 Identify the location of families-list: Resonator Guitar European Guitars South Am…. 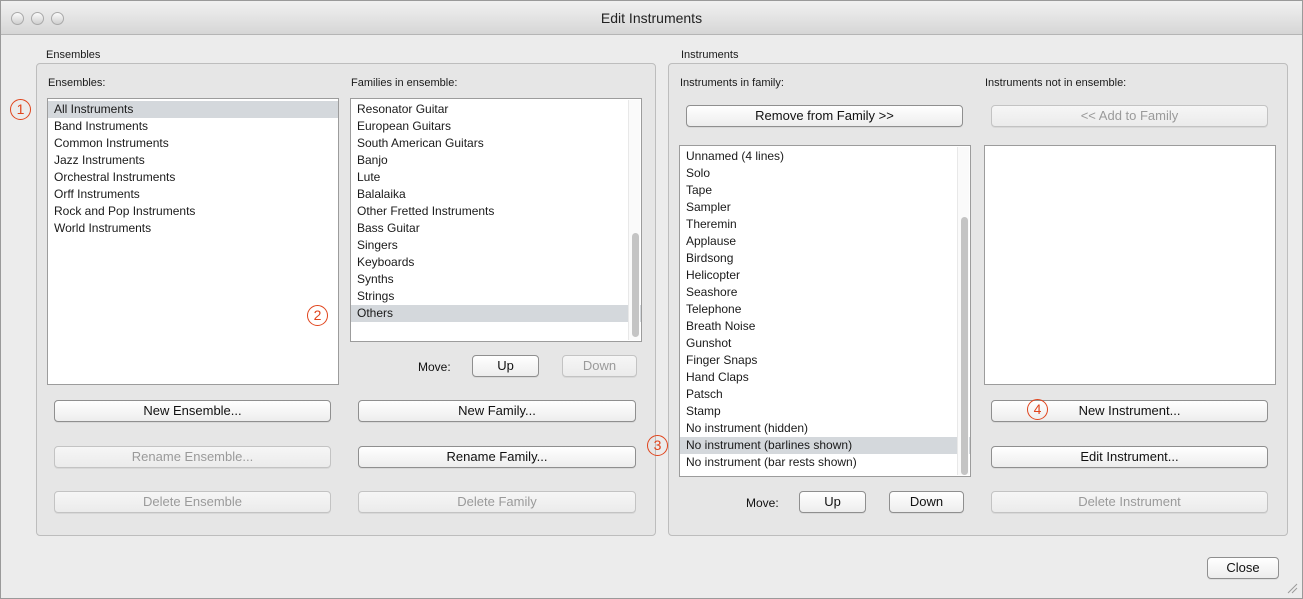
(496, 220).